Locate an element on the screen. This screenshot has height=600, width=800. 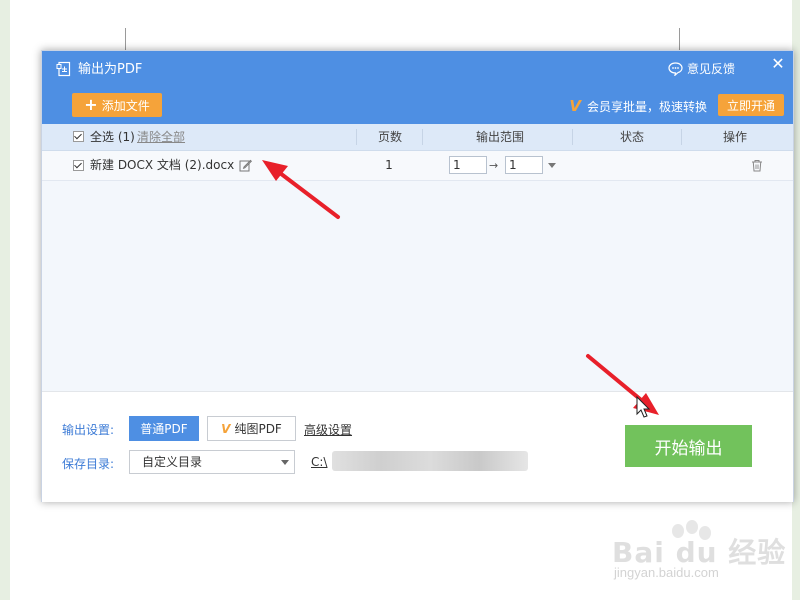
feedback-link: 意见反馈 is located at coordinates (701, 69).